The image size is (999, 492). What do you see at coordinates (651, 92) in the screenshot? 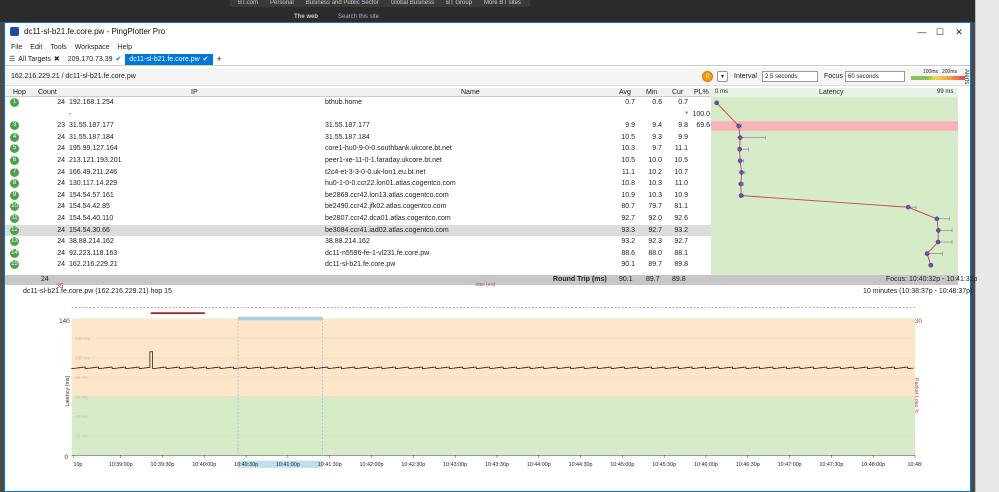
I see `col-min: Min` at bounding box center [651, 92].